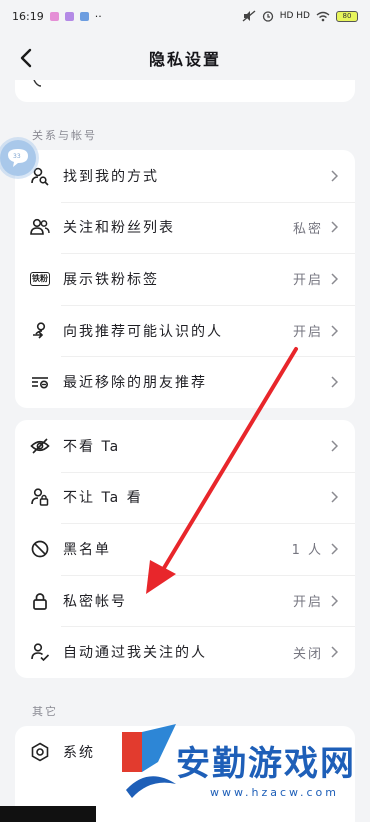 This screenshot has width=370, height=822. What do you see at coordinates (40, 601) in the screenshot?
I see `lock-icon` at bounding box center [40, 601].